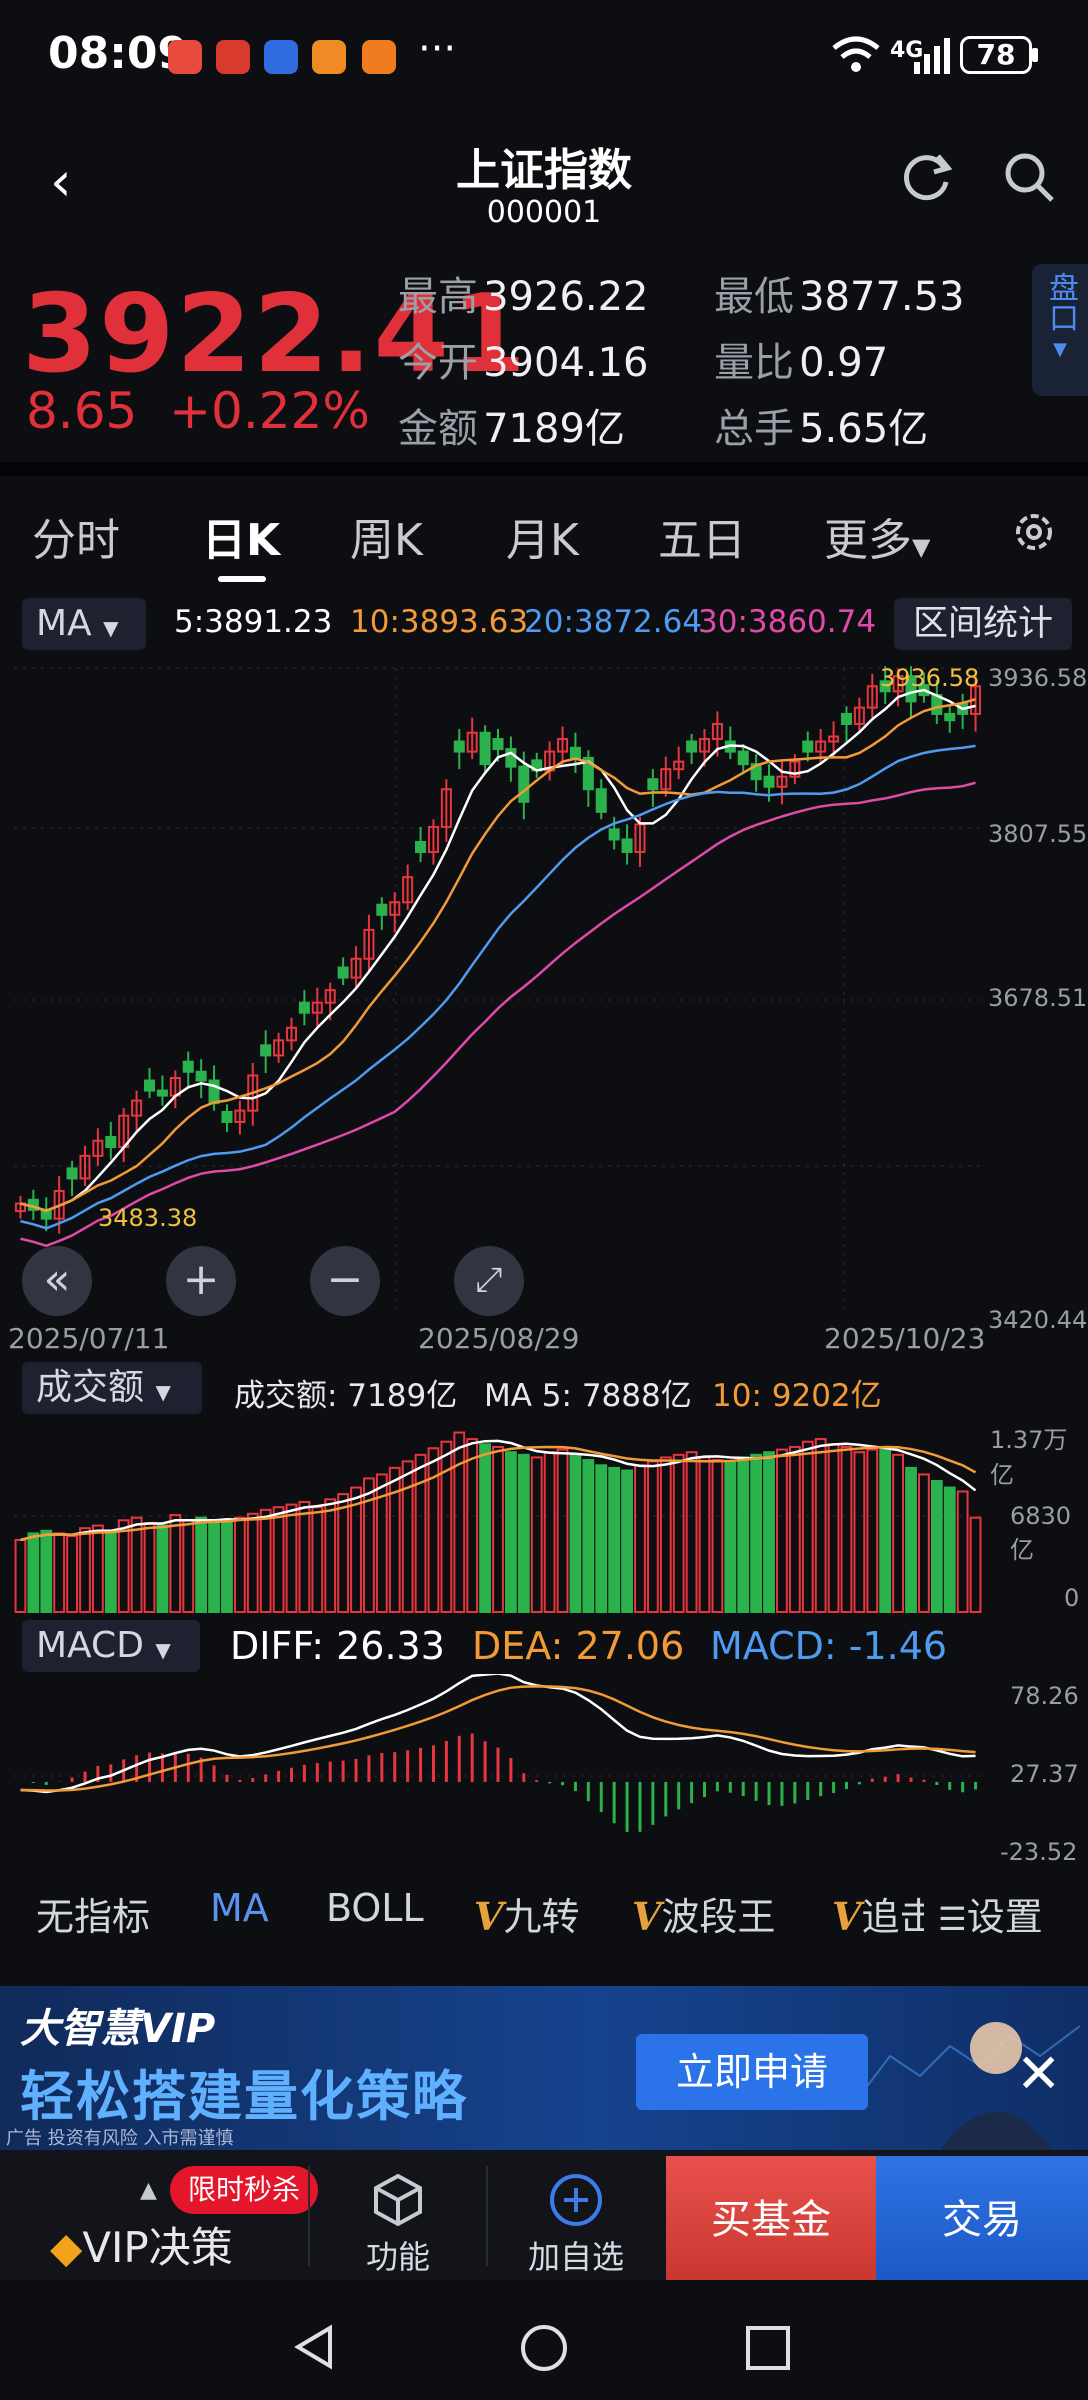 This screenshot has height=2400, width=1088. Describe the element at coordinates (1029, 1457) in the screenshot. I see `volume-axis-top: 1.37万亿` at that location.